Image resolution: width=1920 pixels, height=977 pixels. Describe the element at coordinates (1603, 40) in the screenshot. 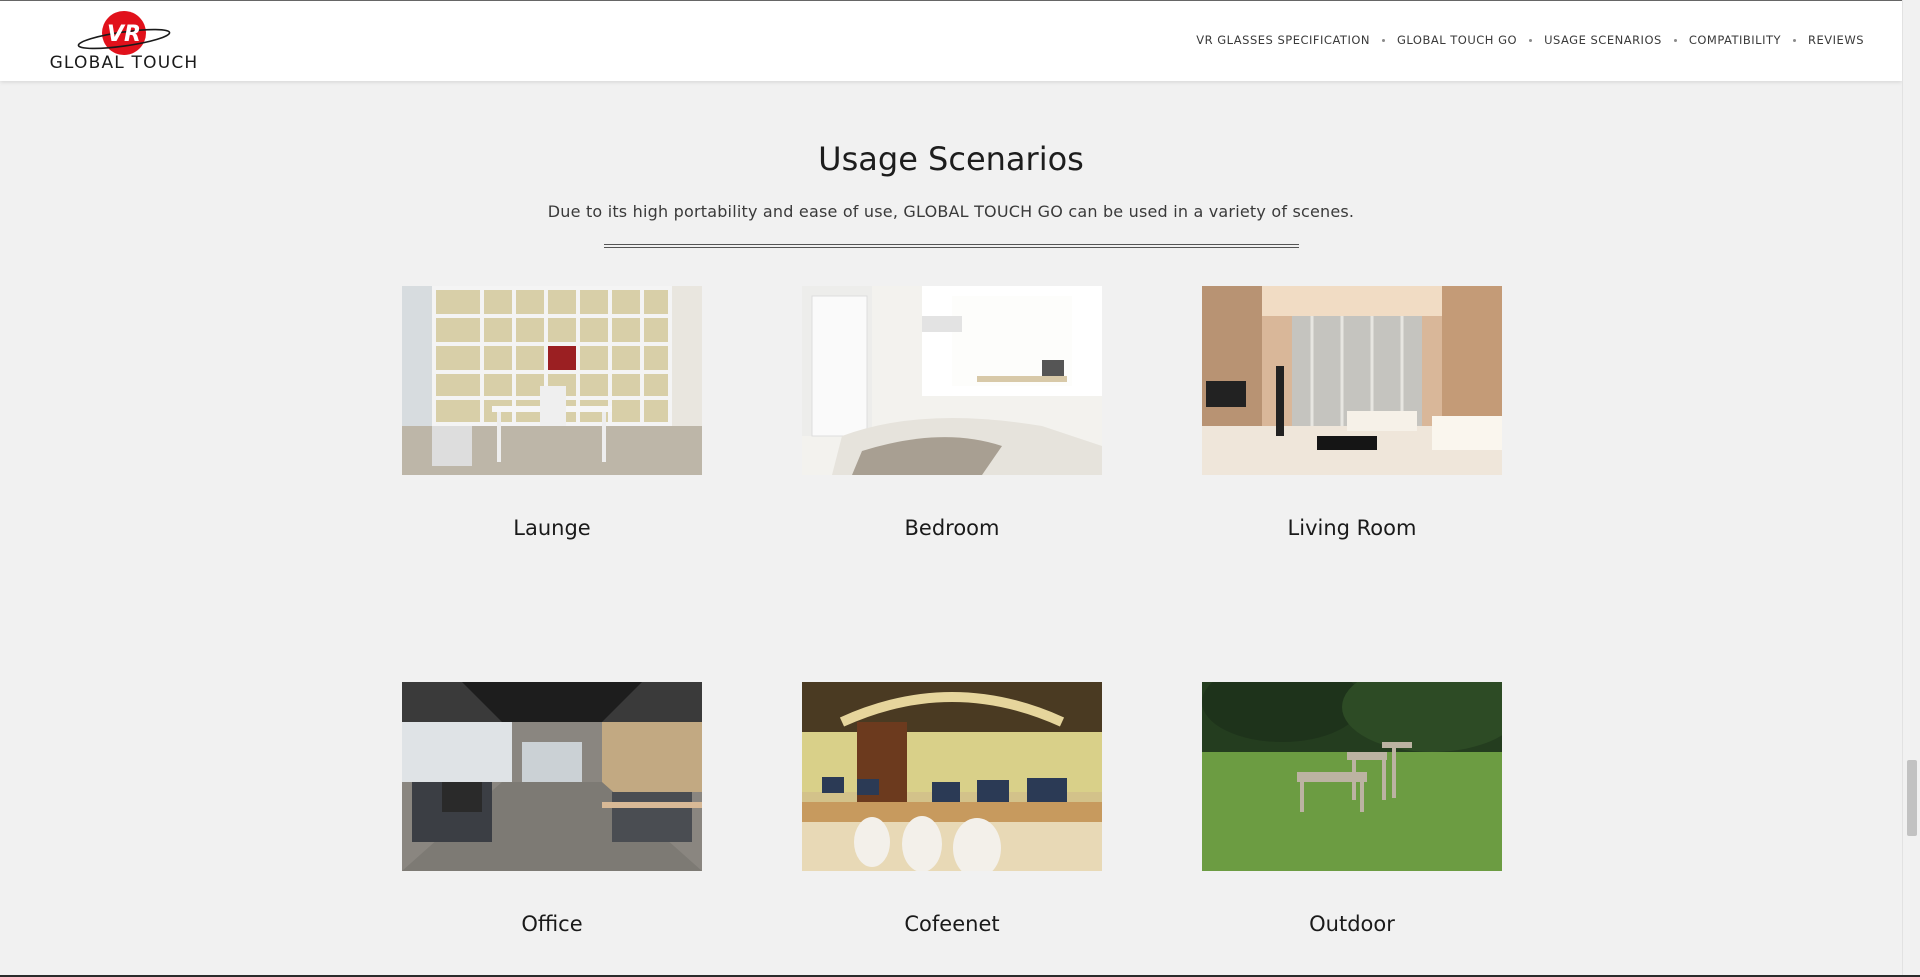

I see `nav-usage-scenarios: USAGE SCENARIOS` at that location.